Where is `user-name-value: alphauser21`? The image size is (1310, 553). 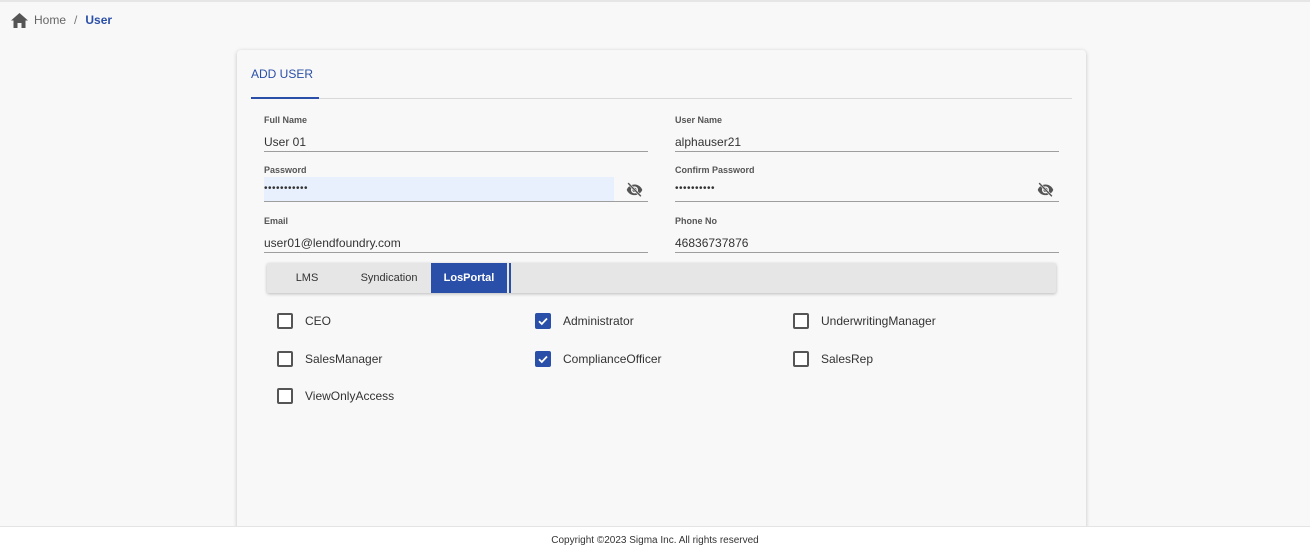
user-name-value: alphauser21 is located at coordinates (708, 142).